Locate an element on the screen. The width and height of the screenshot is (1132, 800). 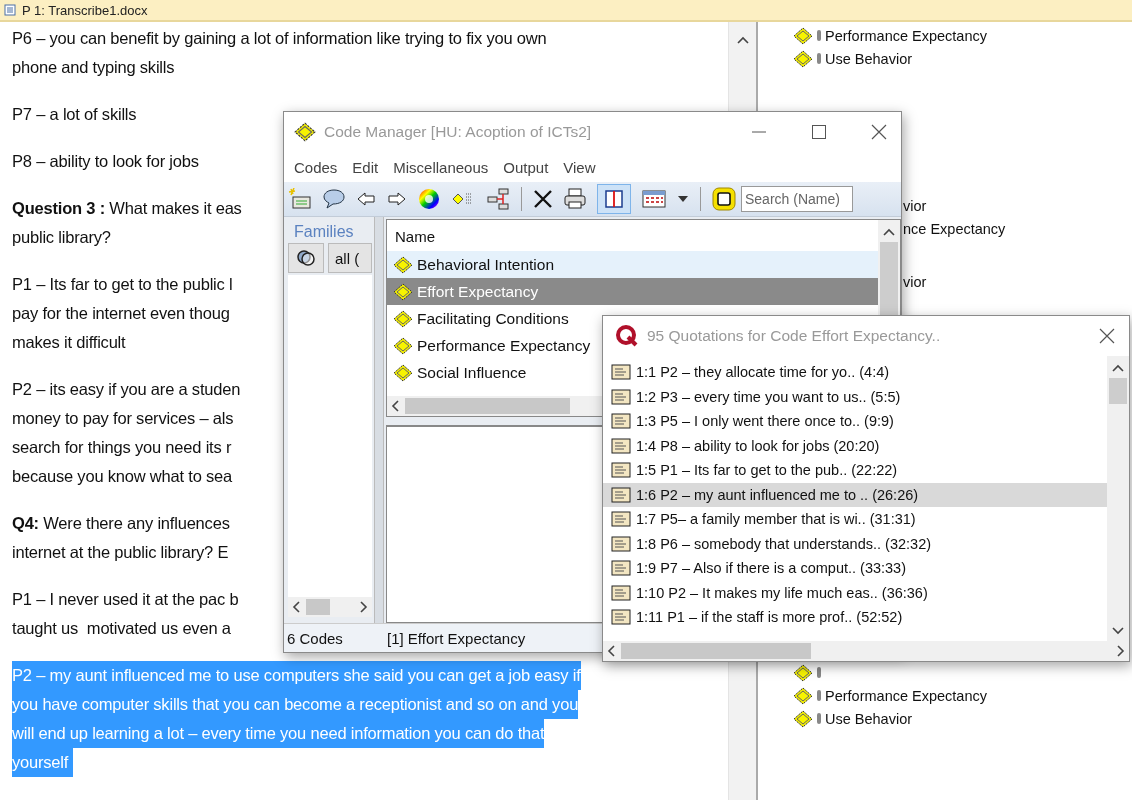
document-line: P7 – a lot of skills is located at coordinates (74, 114).